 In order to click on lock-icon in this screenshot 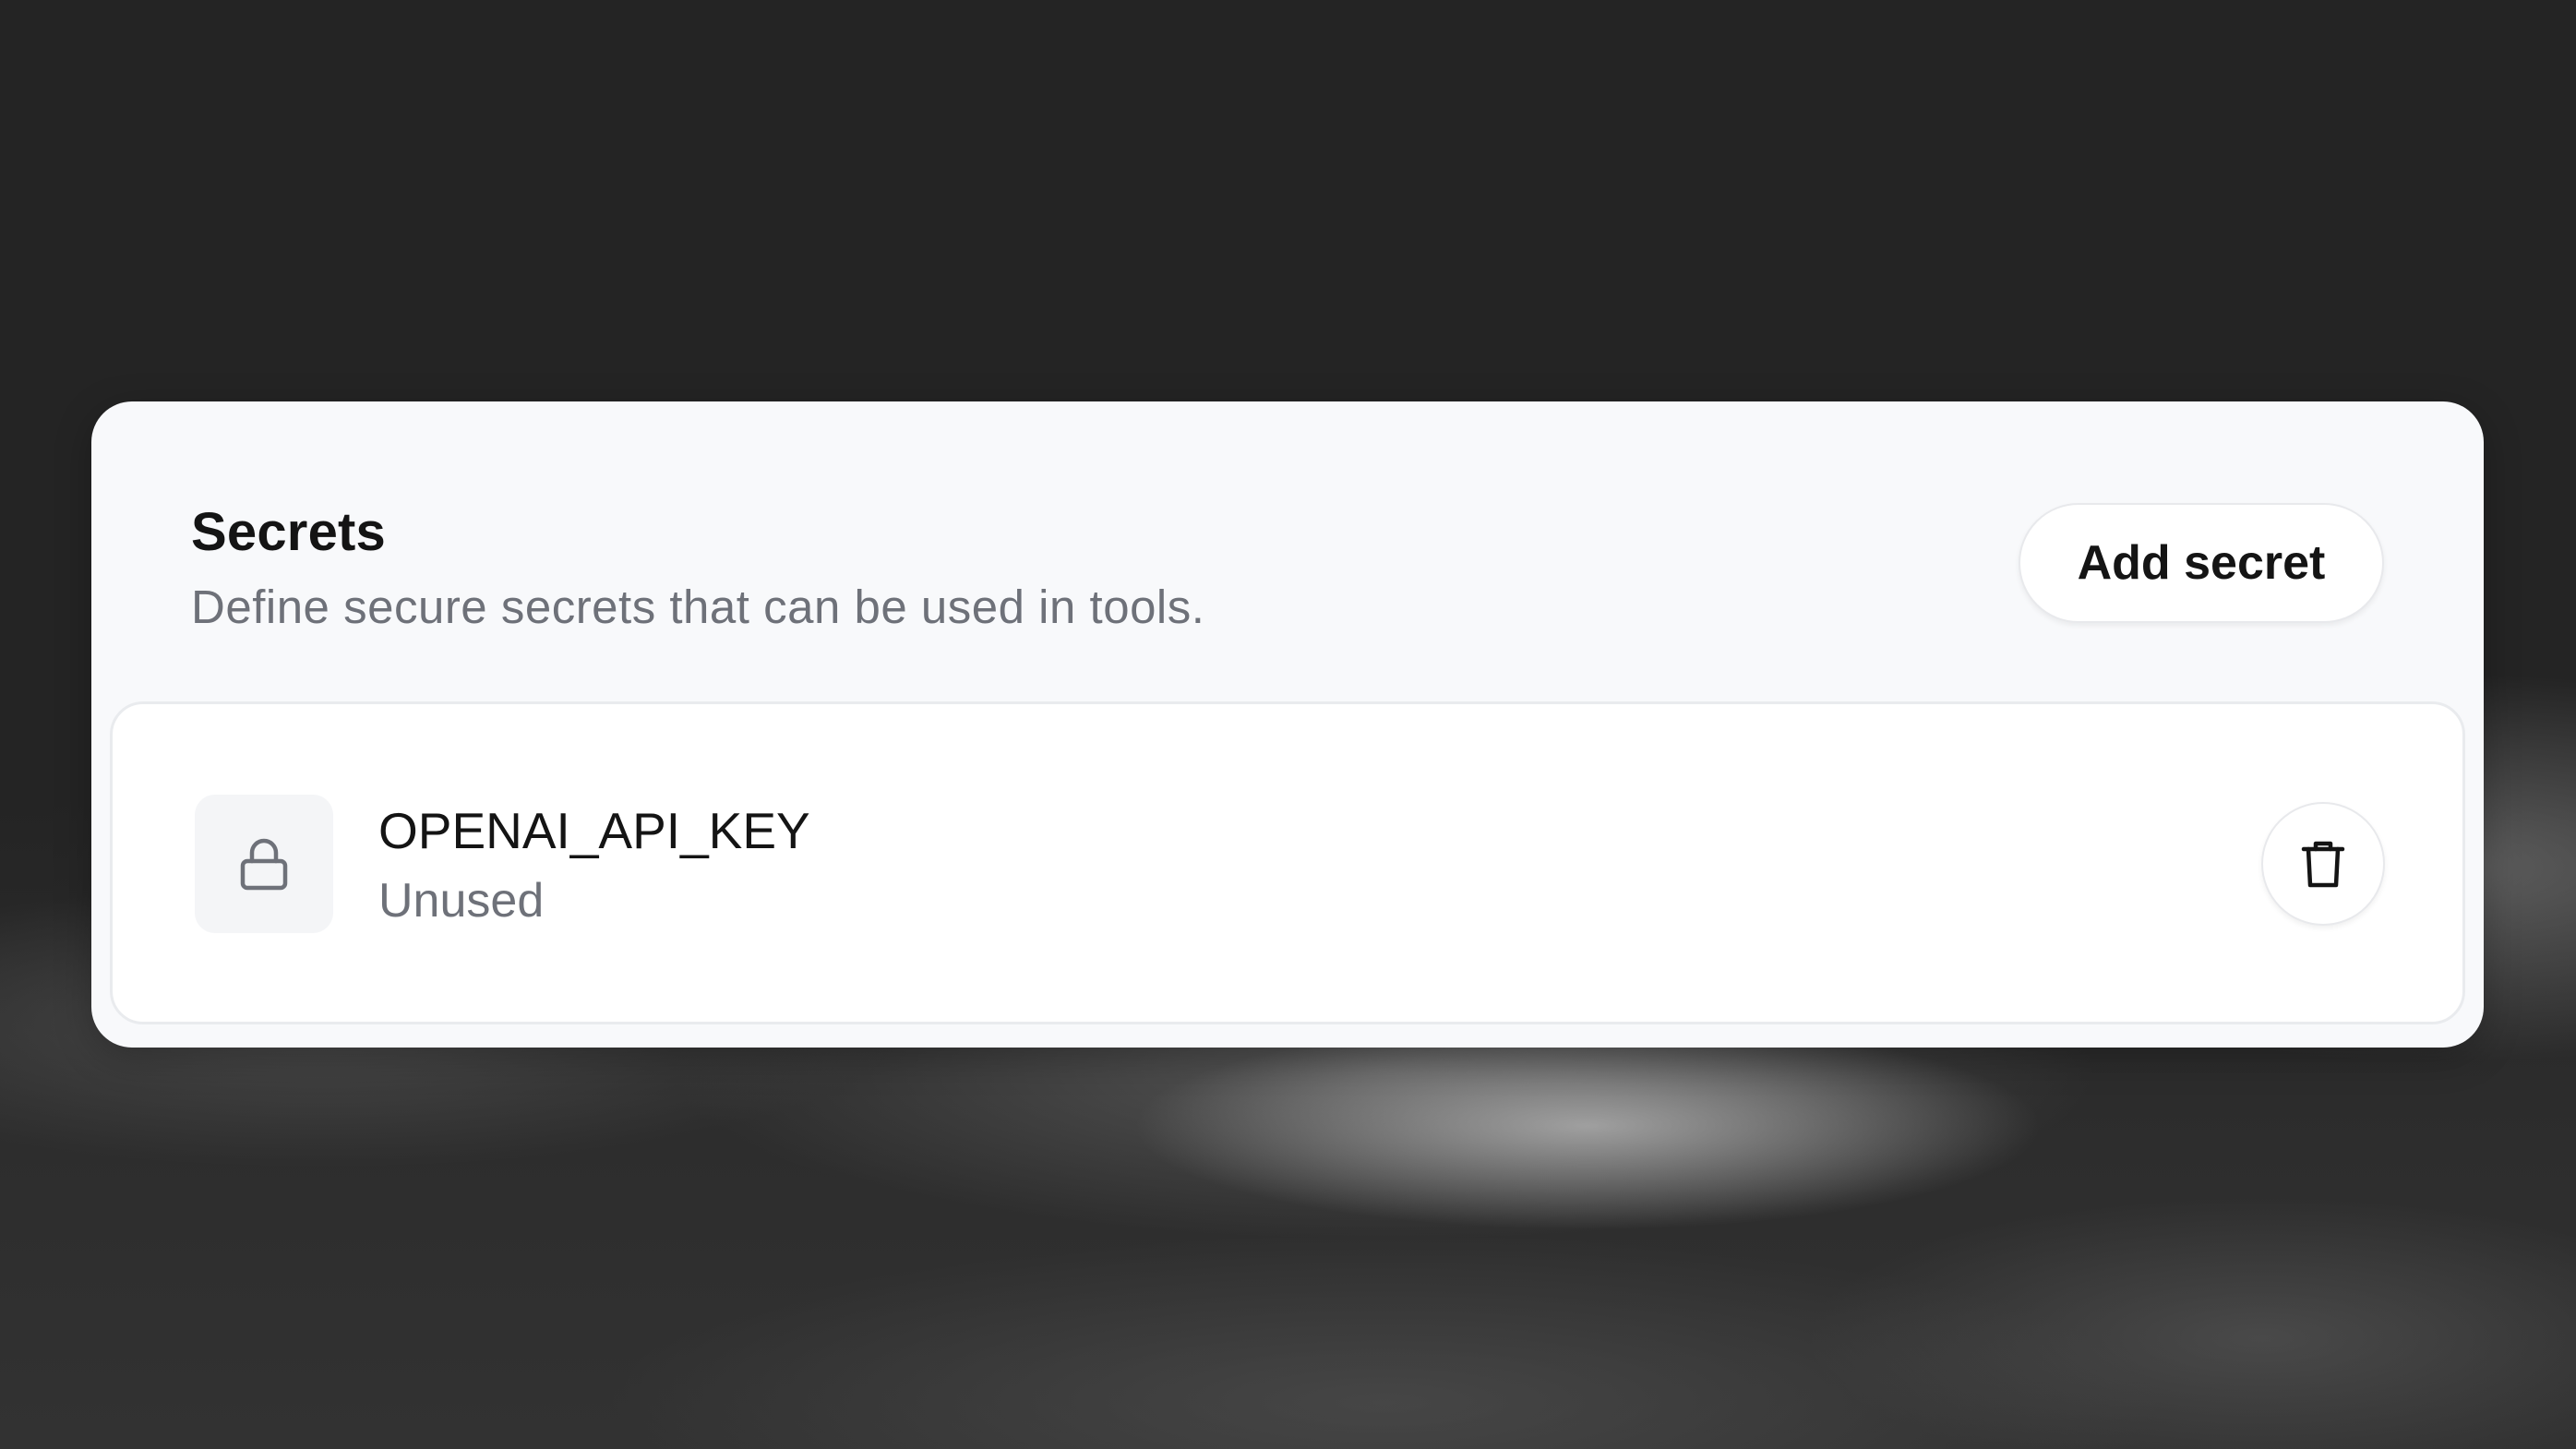, I will do `click(264, 865)`.